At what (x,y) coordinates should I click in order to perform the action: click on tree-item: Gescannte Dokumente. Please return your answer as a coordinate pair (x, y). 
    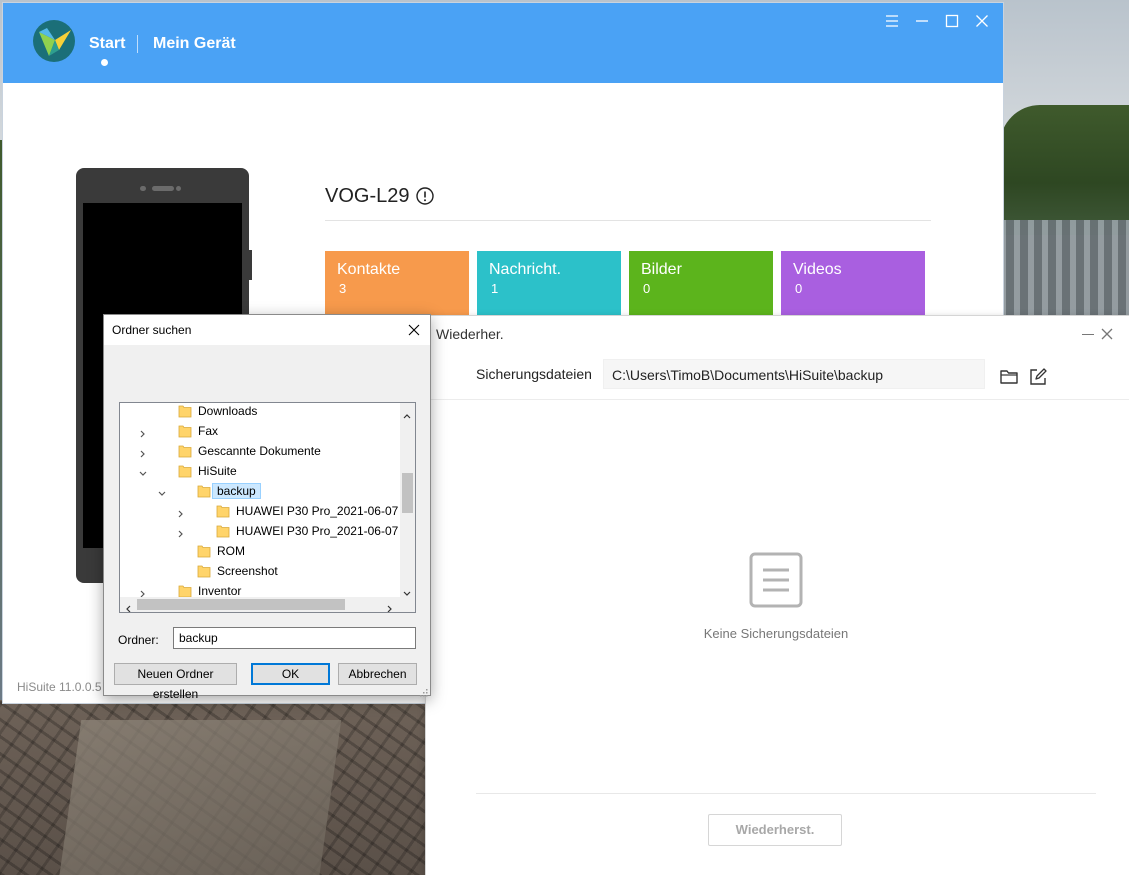
    Looking at the image, I should click on (260, 451).